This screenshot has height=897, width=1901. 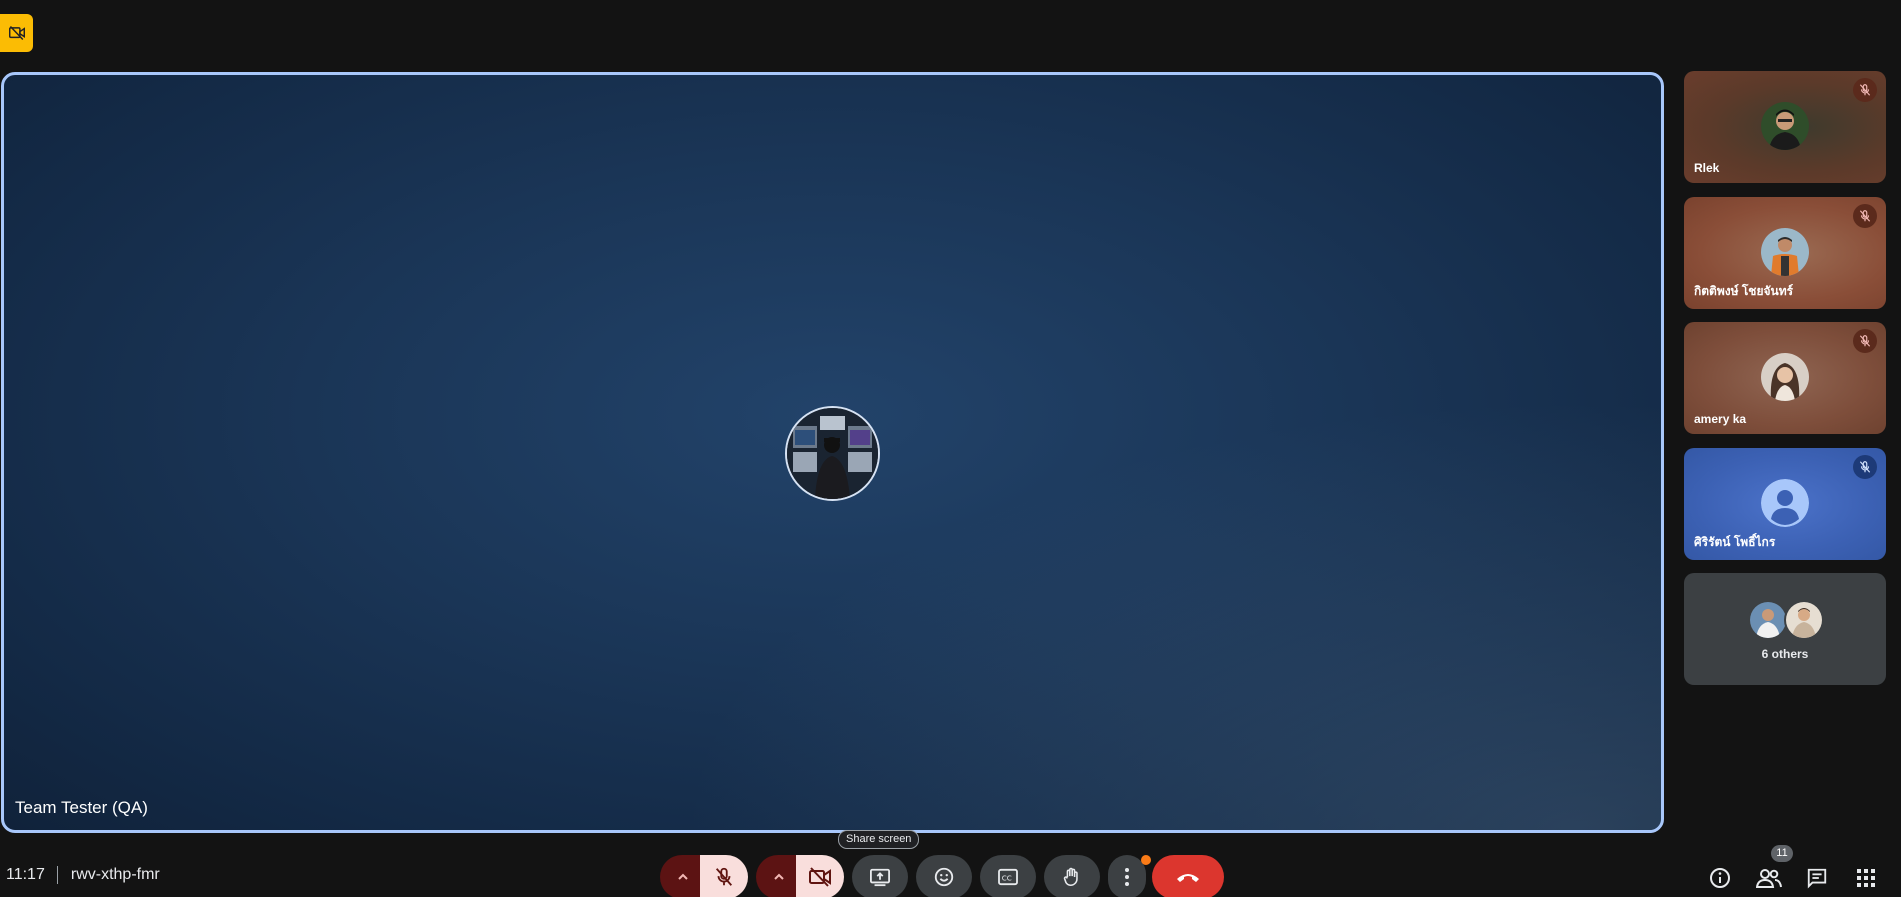 I want to click on chat-button, so click(x=1817, y=878).